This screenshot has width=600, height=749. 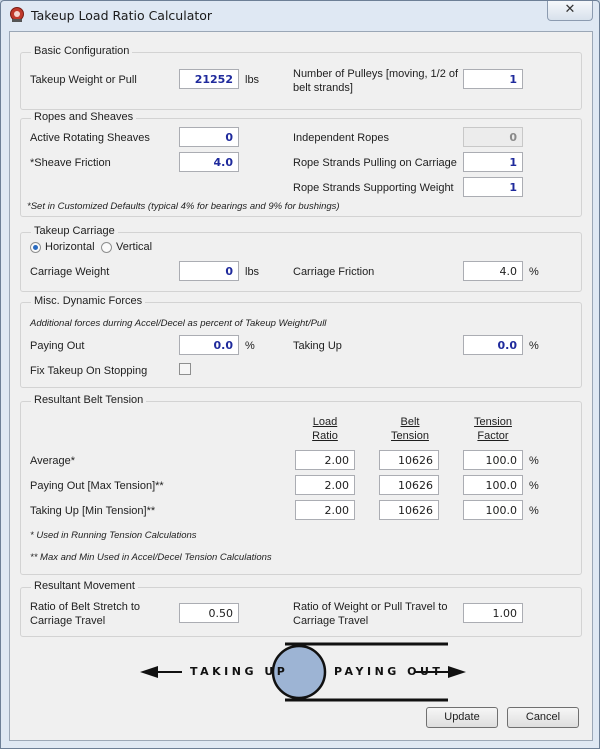 I want to click on belt-tension-header: Belt Tension, so click(x=410, y=429).